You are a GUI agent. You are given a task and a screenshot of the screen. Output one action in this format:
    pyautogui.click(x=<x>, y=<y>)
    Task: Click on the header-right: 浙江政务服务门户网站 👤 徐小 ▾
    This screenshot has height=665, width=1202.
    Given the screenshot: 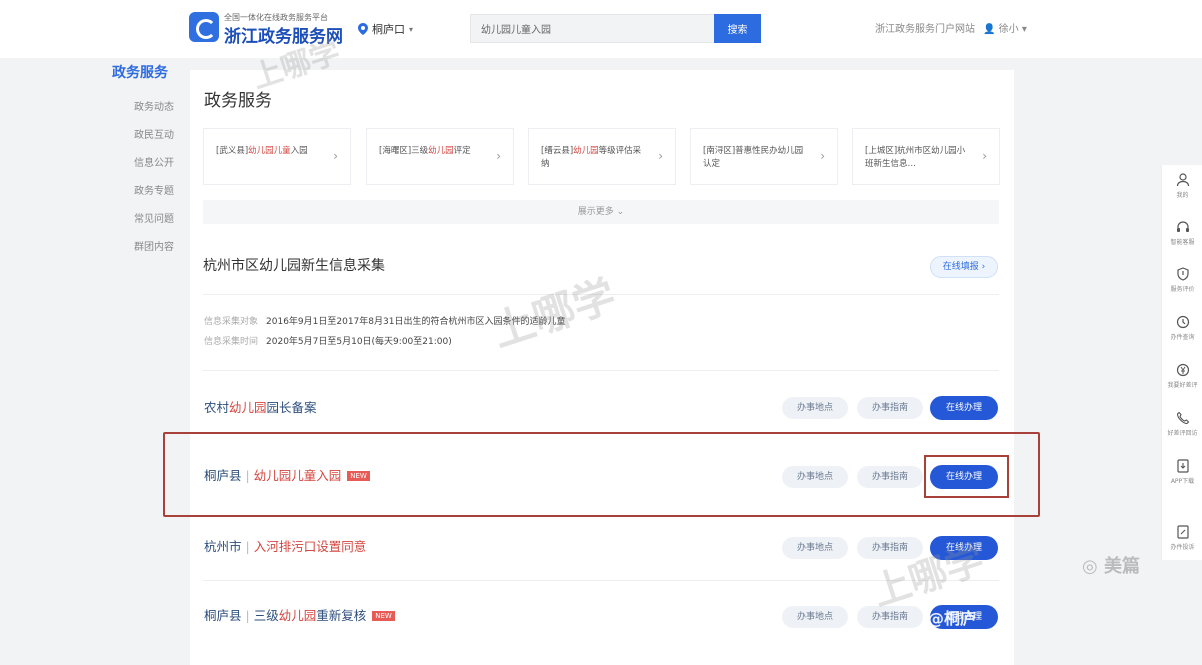 What is the action you would take?
    pyautogui.click(x=951, y=27)
    